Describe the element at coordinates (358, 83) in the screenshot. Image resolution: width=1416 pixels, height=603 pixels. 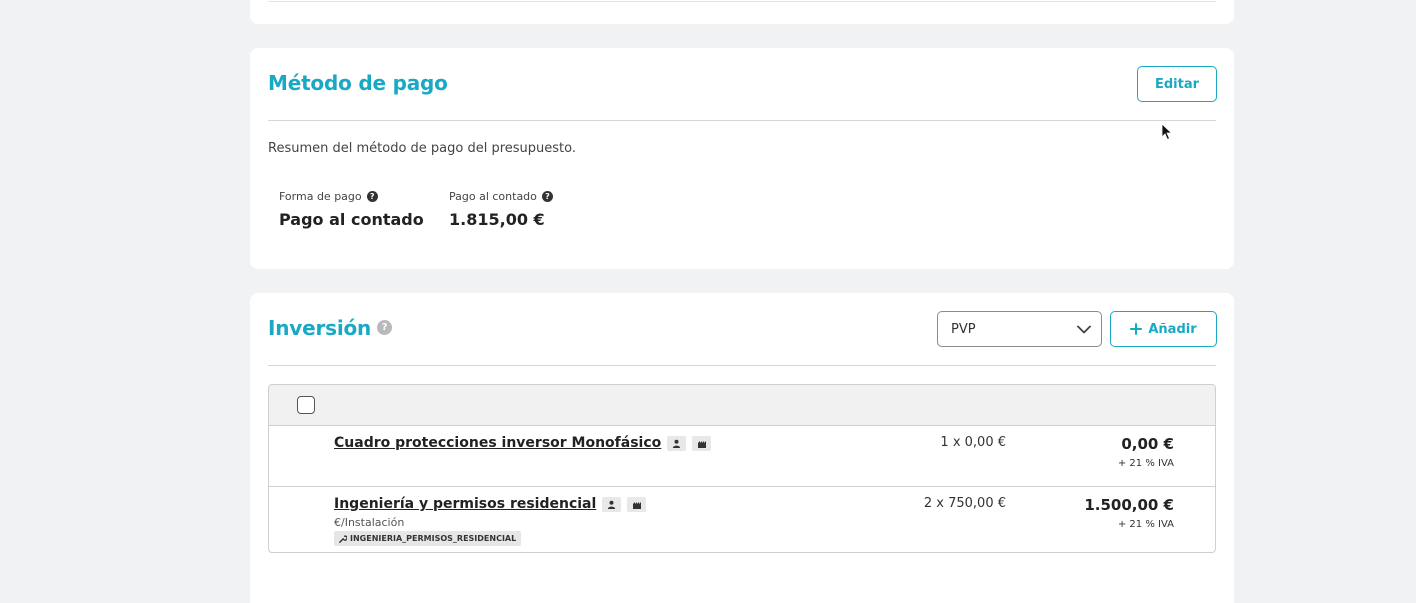
I see `payment-method-title: Método de pago` at that location.